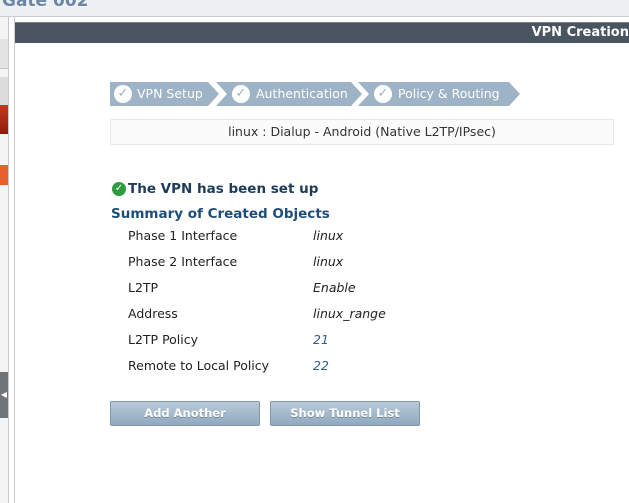  Describe the element at coordinates (183, 235) in the screenshot. I see `row-label: Phase 1 Interface` at that location.